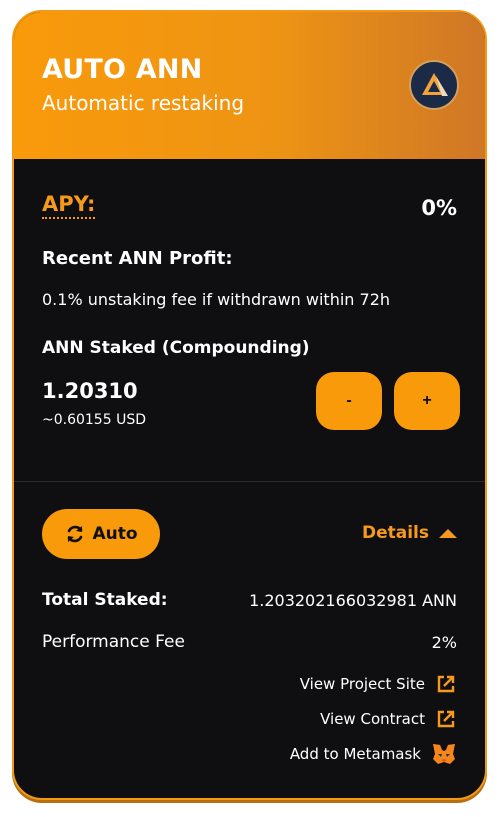  Describe the element at coordinates (439, 208) in the screenshot. I see `apy-value: 0%` at that location.